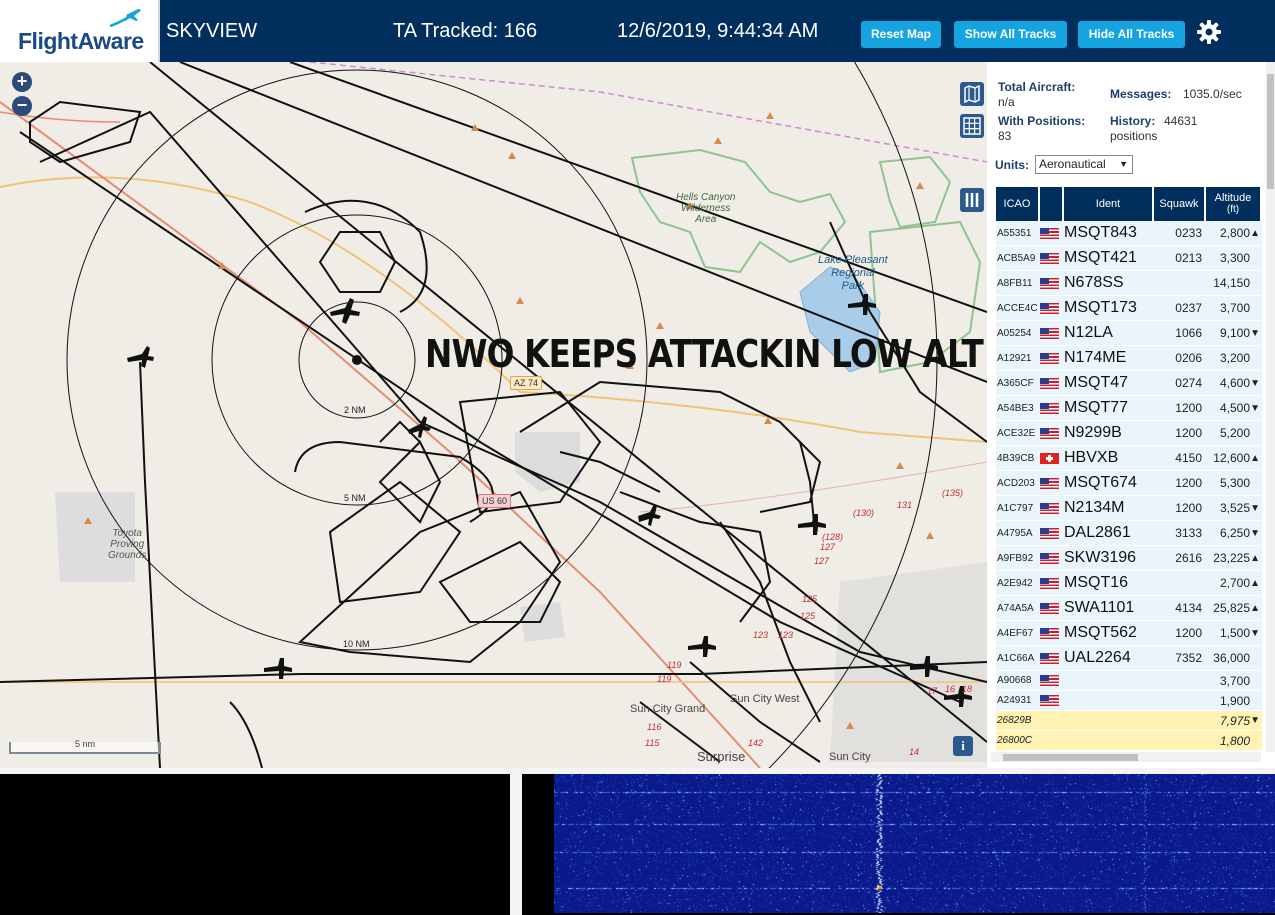 The width and height of the screenshot is (1275, 915). I want to click on place-line: Wilderness, so click(706, 208).